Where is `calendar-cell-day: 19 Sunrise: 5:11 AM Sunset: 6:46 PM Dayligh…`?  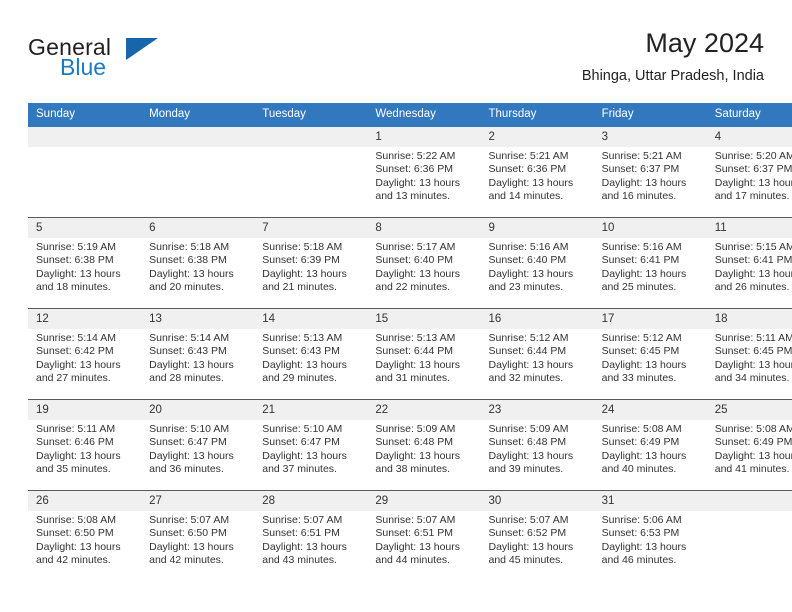
calendar-cell-day: 19 Sunrise: 5:11 AM Sunset: 6:46 PM Dayligh… is located at coordinates (85, 445).